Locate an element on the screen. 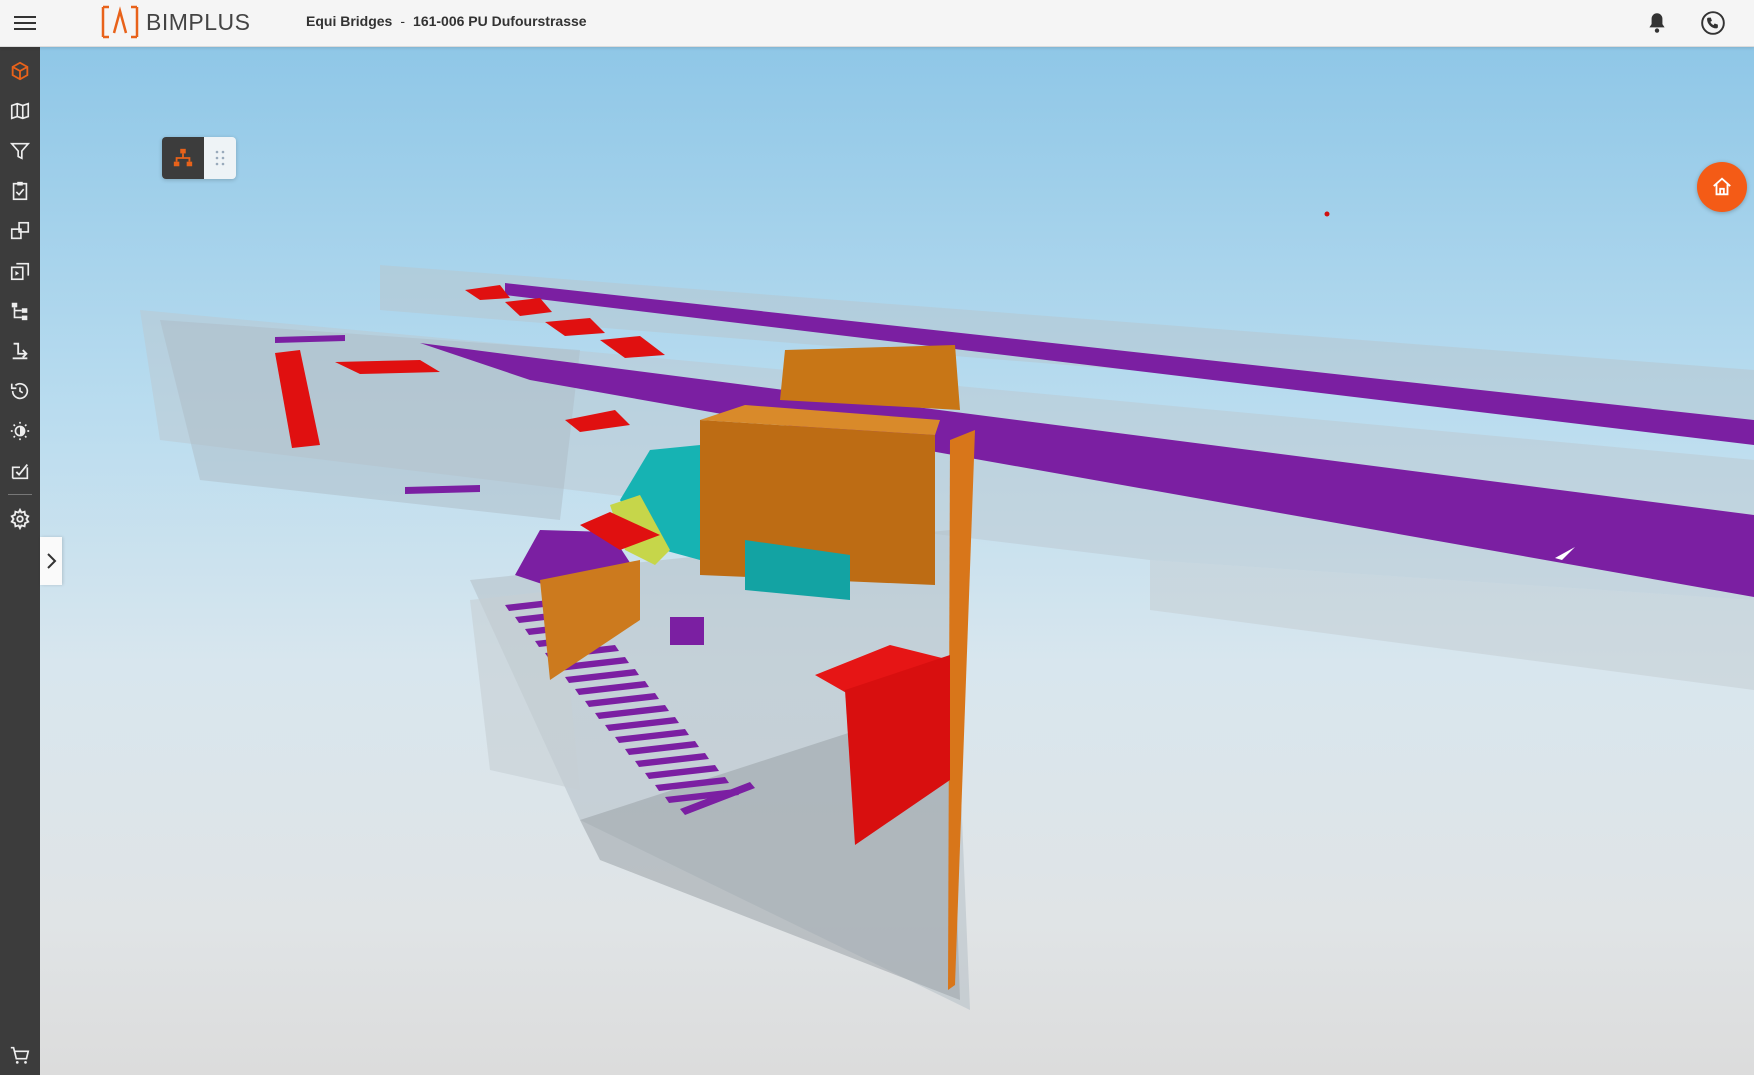 This screenshot has width=1754, height=1075. sidebar-item-filter is located at coordinates (20, 151).